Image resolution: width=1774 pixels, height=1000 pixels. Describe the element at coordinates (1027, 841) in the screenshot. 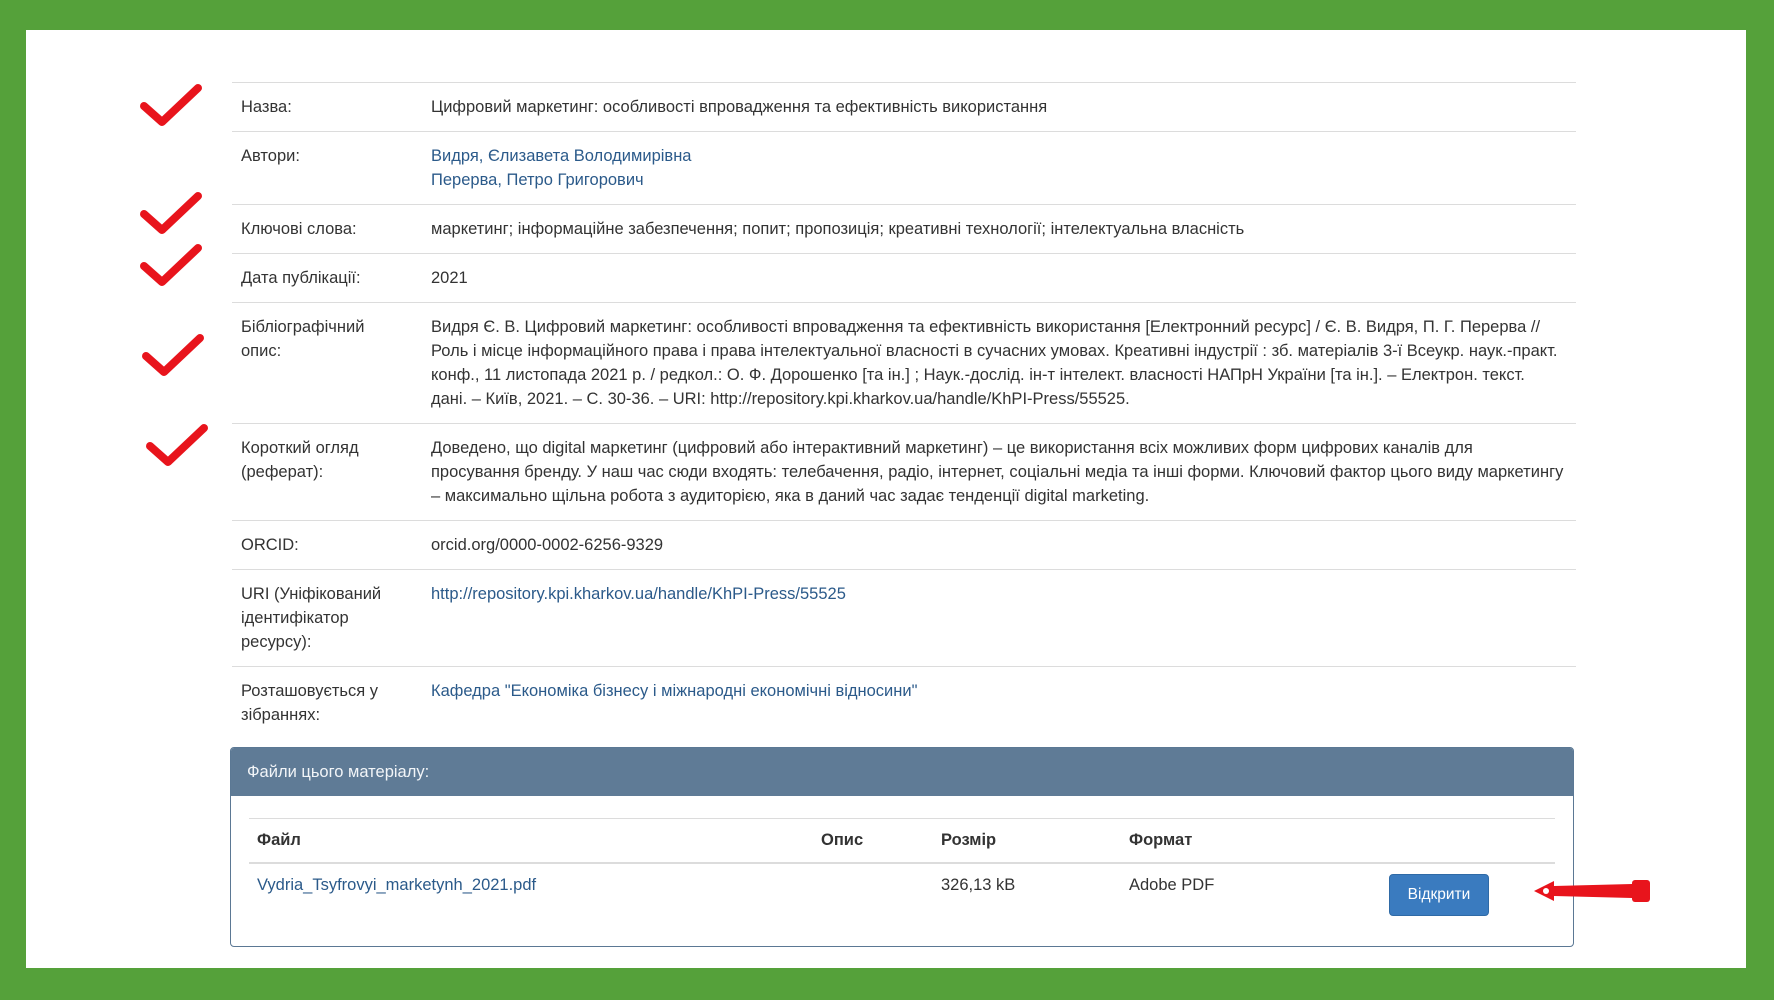

I see `column-header-size: Розмір` at that location.